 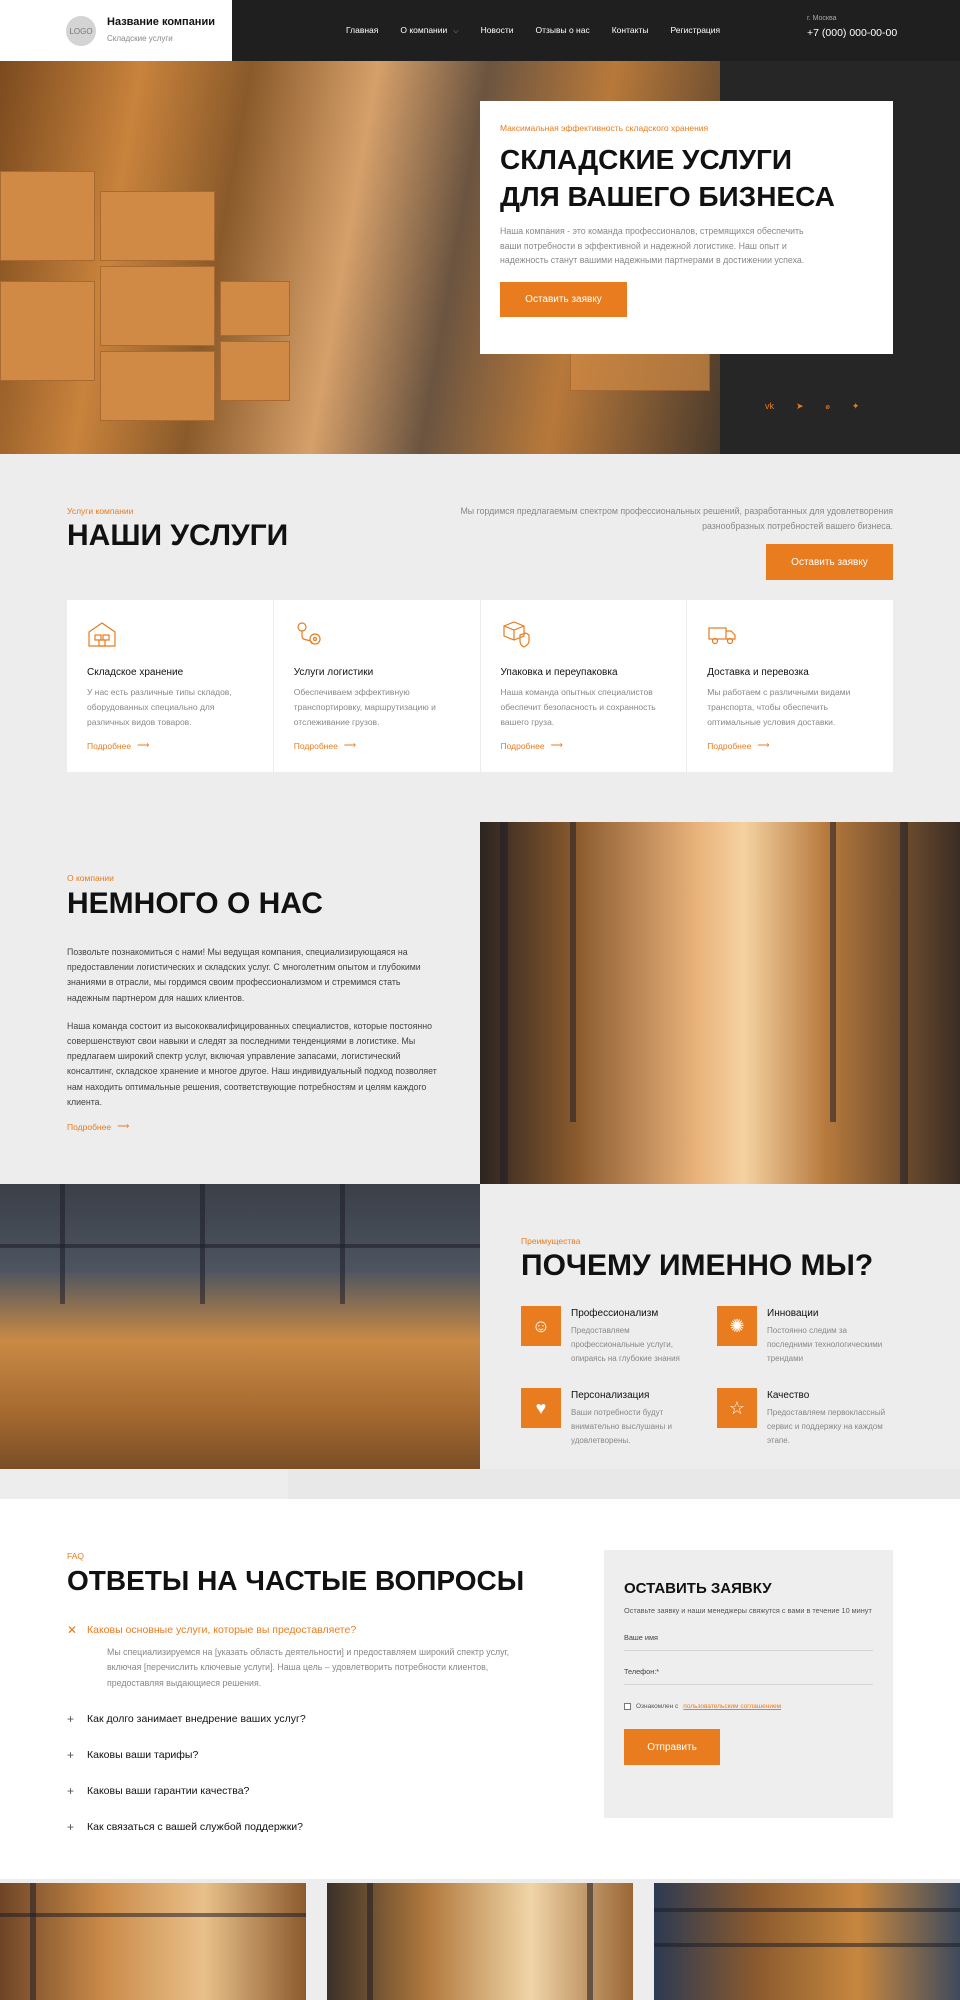 I want to click on nav-about-label: О компании, so click(x=424, y=30).